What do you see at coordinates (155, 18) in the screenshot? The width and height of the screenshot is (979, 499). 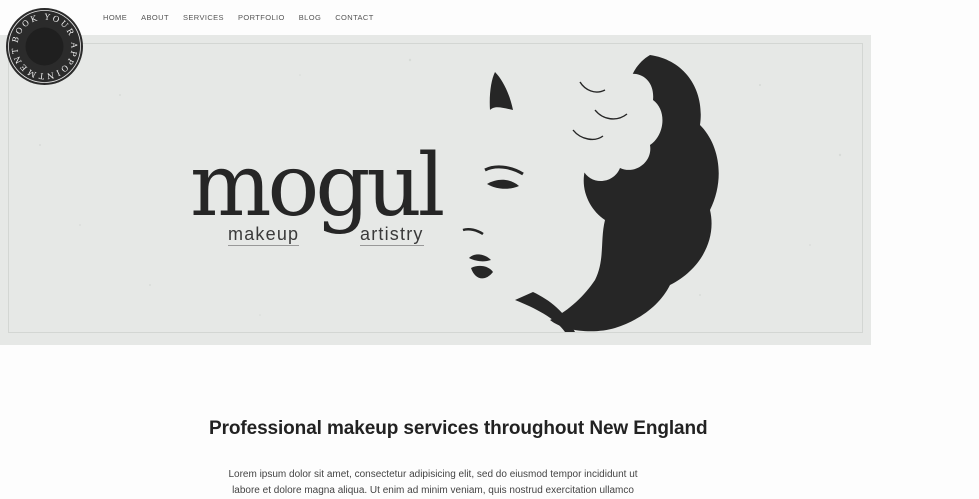 I see `nav-about: ABOUT` at bounding box center [155, 18].